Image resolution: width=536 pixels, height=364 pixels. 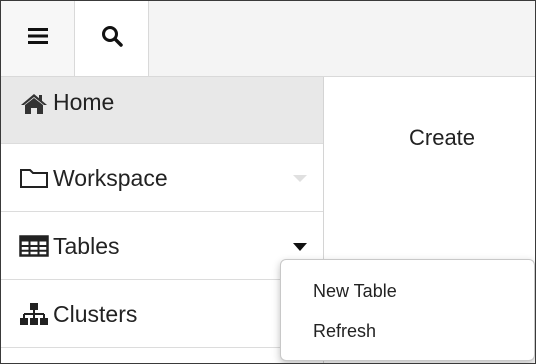 I want to click on sidebar-item-workspace: Workspace, so click(x=162, y=178).